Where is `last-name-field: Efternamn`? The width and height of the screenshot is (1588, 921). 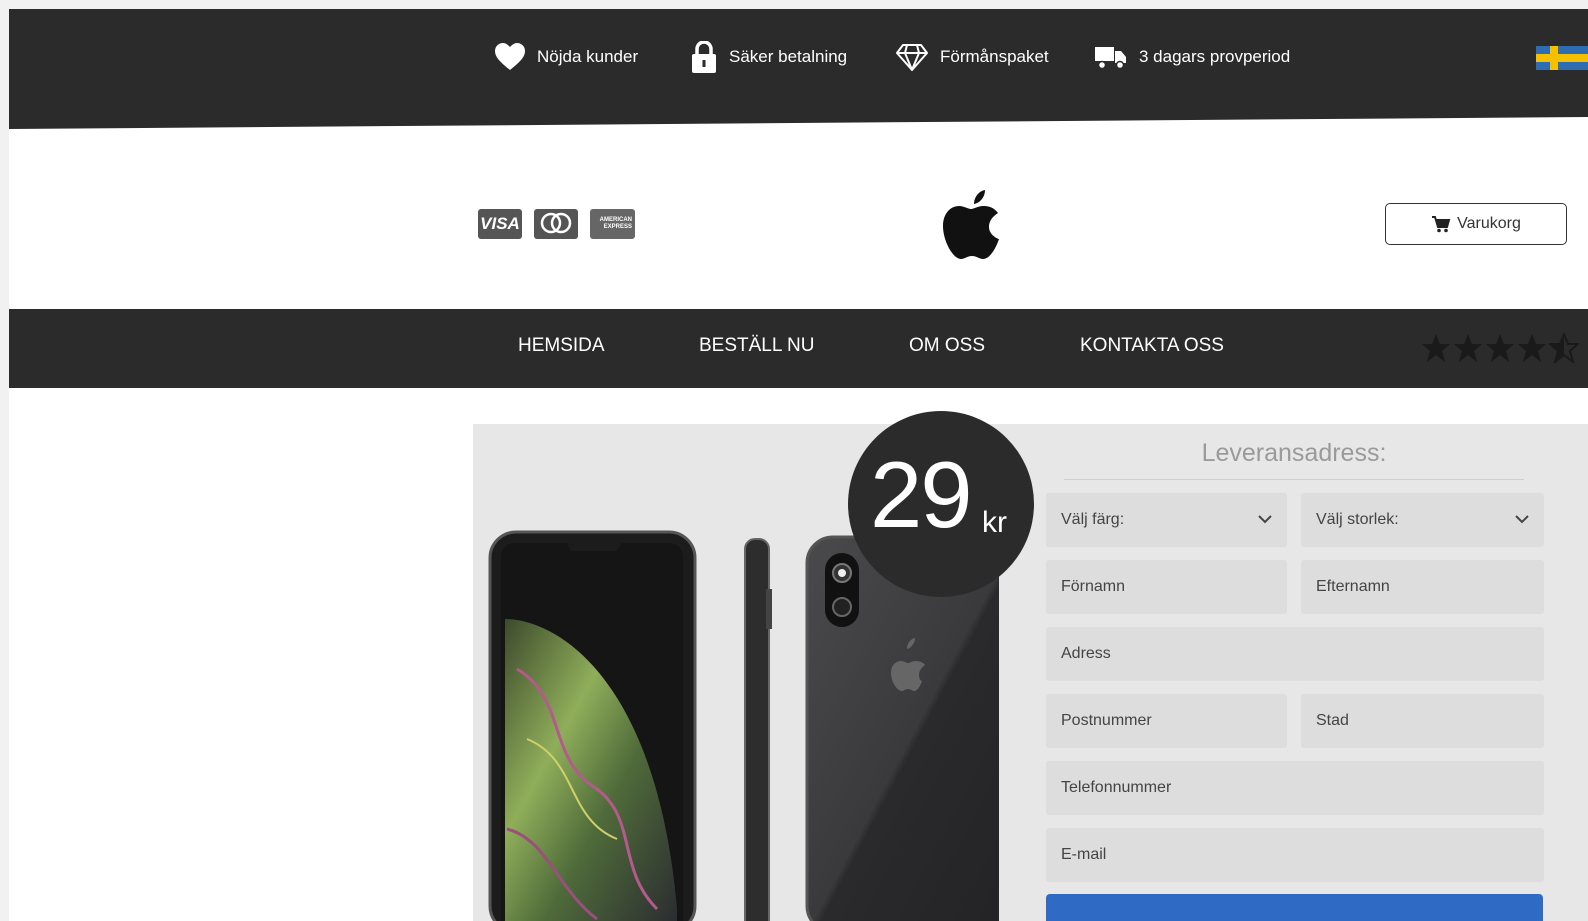 last-name-field: Efternamn is located at coordinates (1422, 587).